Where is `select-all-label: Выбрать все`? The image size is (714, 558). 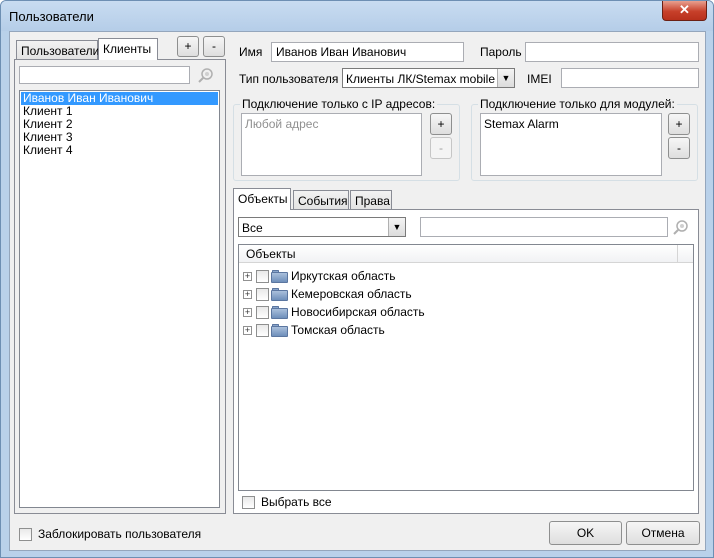 select-all-label: Выбрать все is located at coordinates (296, 502).